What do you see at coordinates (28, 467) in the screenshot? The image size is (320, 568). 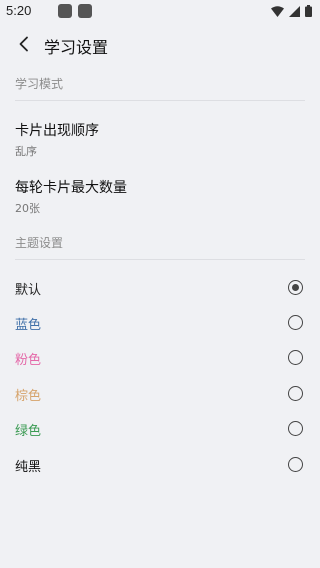 I see `theme-label: 纯黑` at bounding box center [28, 467].